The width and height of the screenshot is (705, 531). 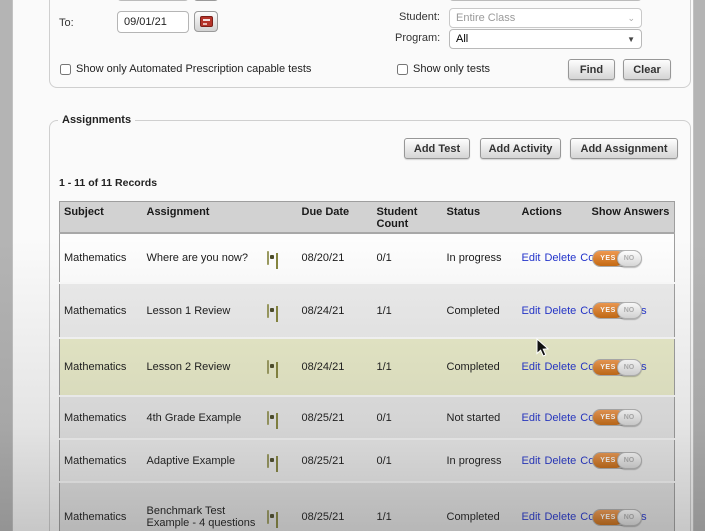 I want to click on col-subject: Subject, so click(x=101, y=217).